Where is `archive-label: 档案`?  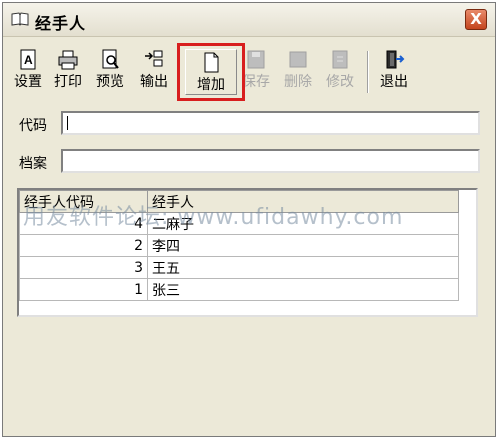 archive-label: 档案 is located at coordinates (33, 164).